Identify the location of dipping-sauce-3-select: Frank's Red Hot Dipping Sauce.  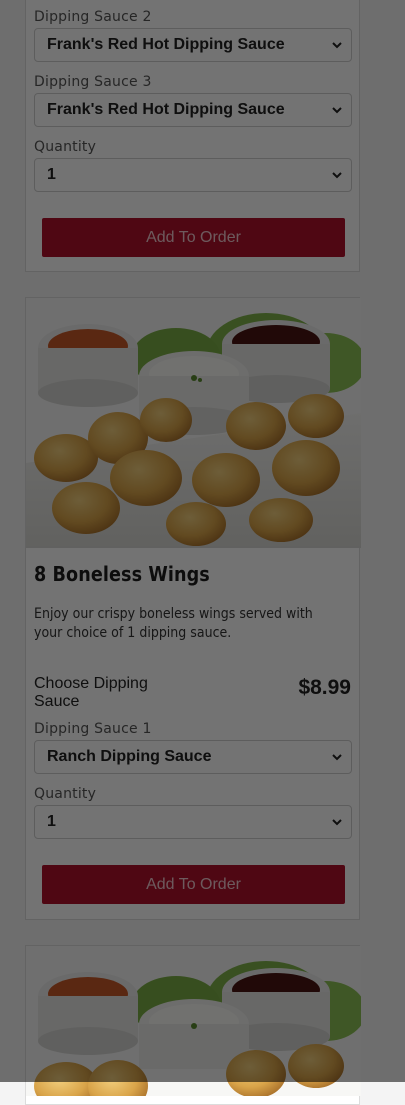
(193, 110).